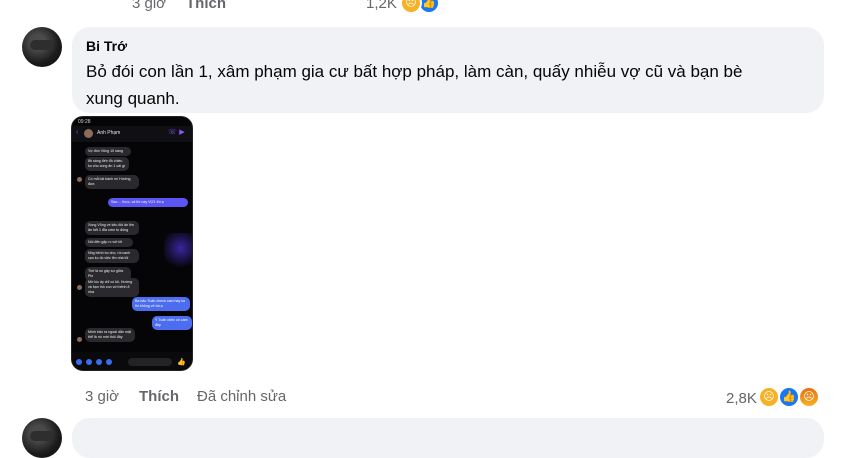 The width and height of the screenshot is (862, 458). What do you see at coordinates (102, 396) in the screenshot?
I see `comment-time: 3 giờ` at bounding box center [102, 396].